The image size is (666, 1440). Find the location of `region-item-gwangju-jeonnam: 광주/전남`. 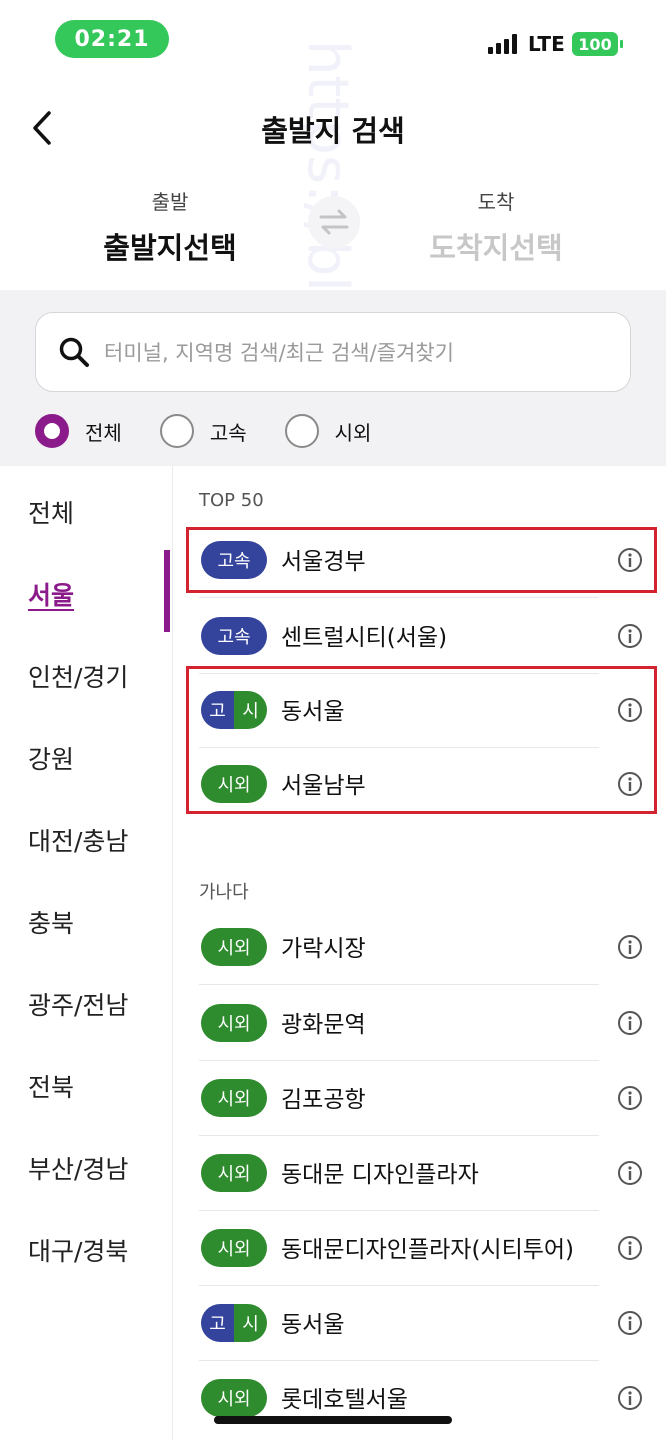

region-item-gwangju-jeonnam: 광주/전남 is located at coordinates (78, 1004).